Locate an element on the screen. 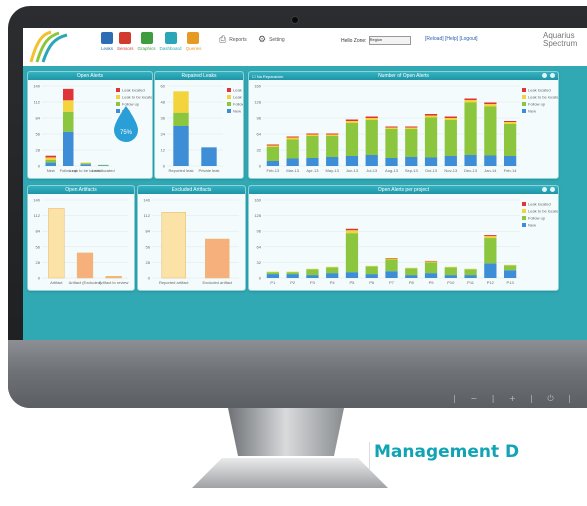 The width and height of the screenshot is (587, 506). x-tick-label: P13 is located at coordinates (511, 282).